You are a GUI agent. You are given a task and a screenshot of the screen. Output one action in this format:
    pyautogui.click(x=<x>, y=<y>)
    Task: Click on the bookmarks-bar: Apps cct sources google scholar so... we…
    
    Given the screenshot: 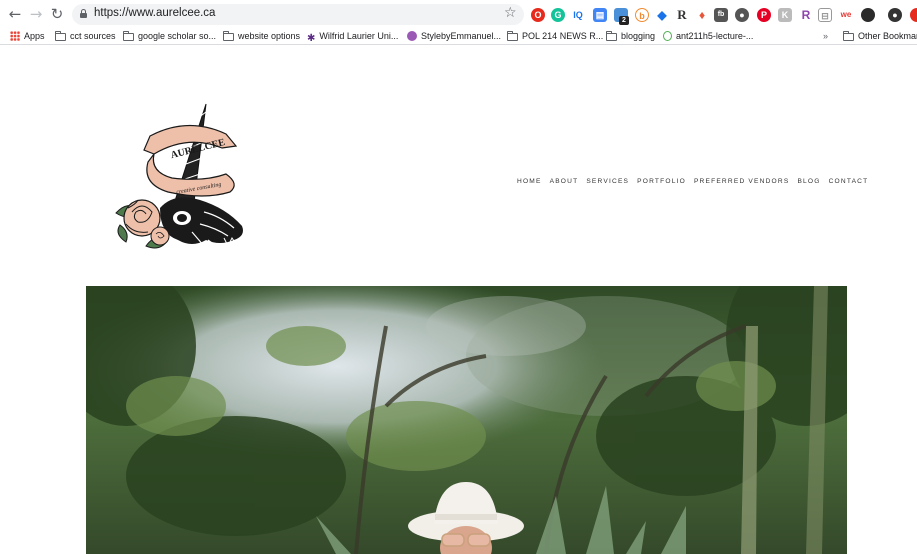 What is the action you would take?
    pyautogui.click(x=458, y=36)
    